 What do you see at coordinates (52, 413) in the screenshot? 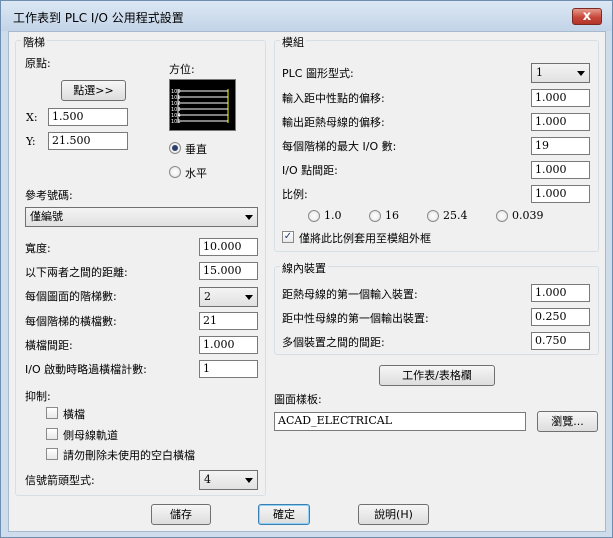
I see `suppress-rungs-checkbox` at bounding box center [52, 413].